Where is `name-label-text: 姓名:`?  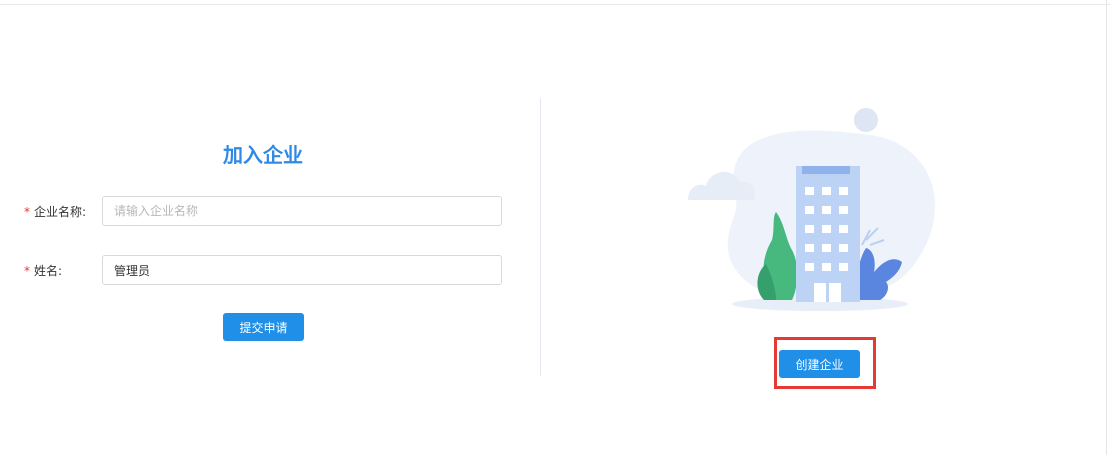
name-label-text: 姓名: is located at coordinates (48, 271).